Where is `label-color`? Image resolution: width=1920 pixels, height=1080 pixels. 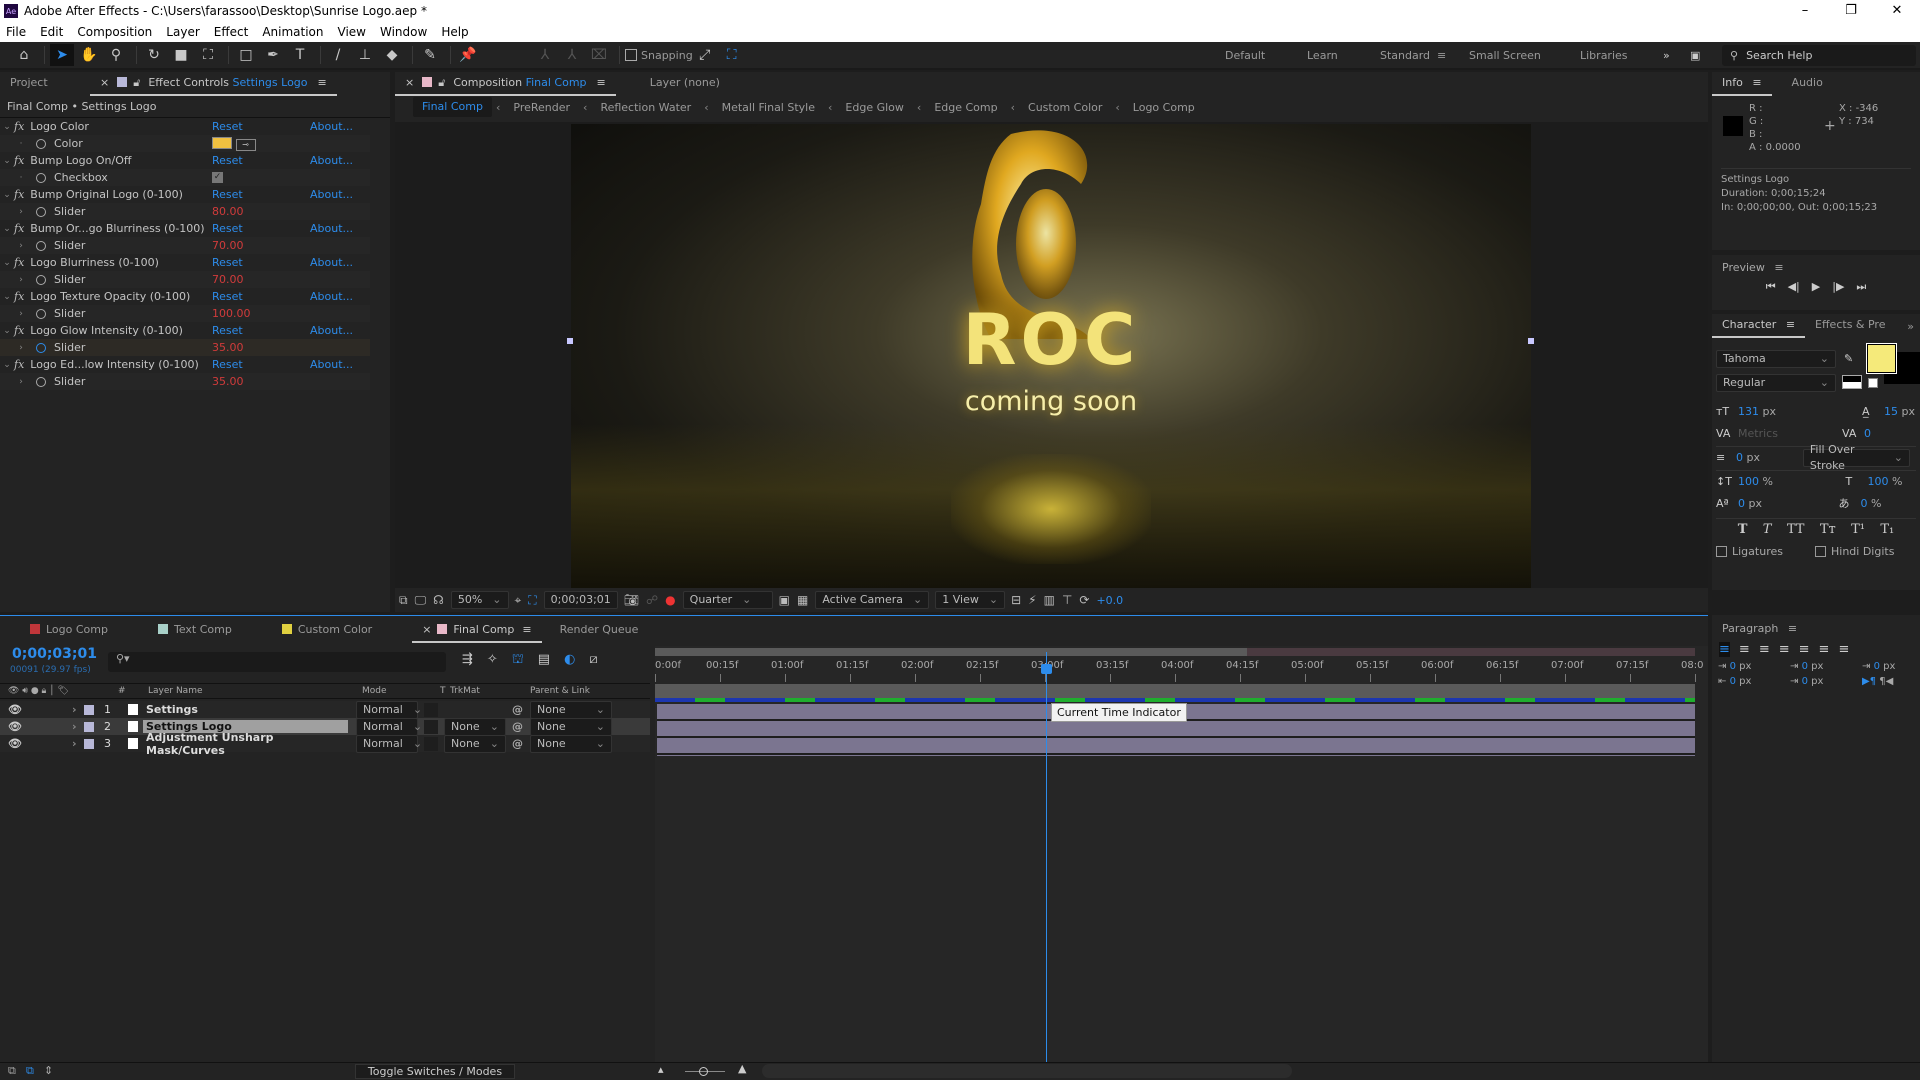 label-color is located at coordinates (89, 743).